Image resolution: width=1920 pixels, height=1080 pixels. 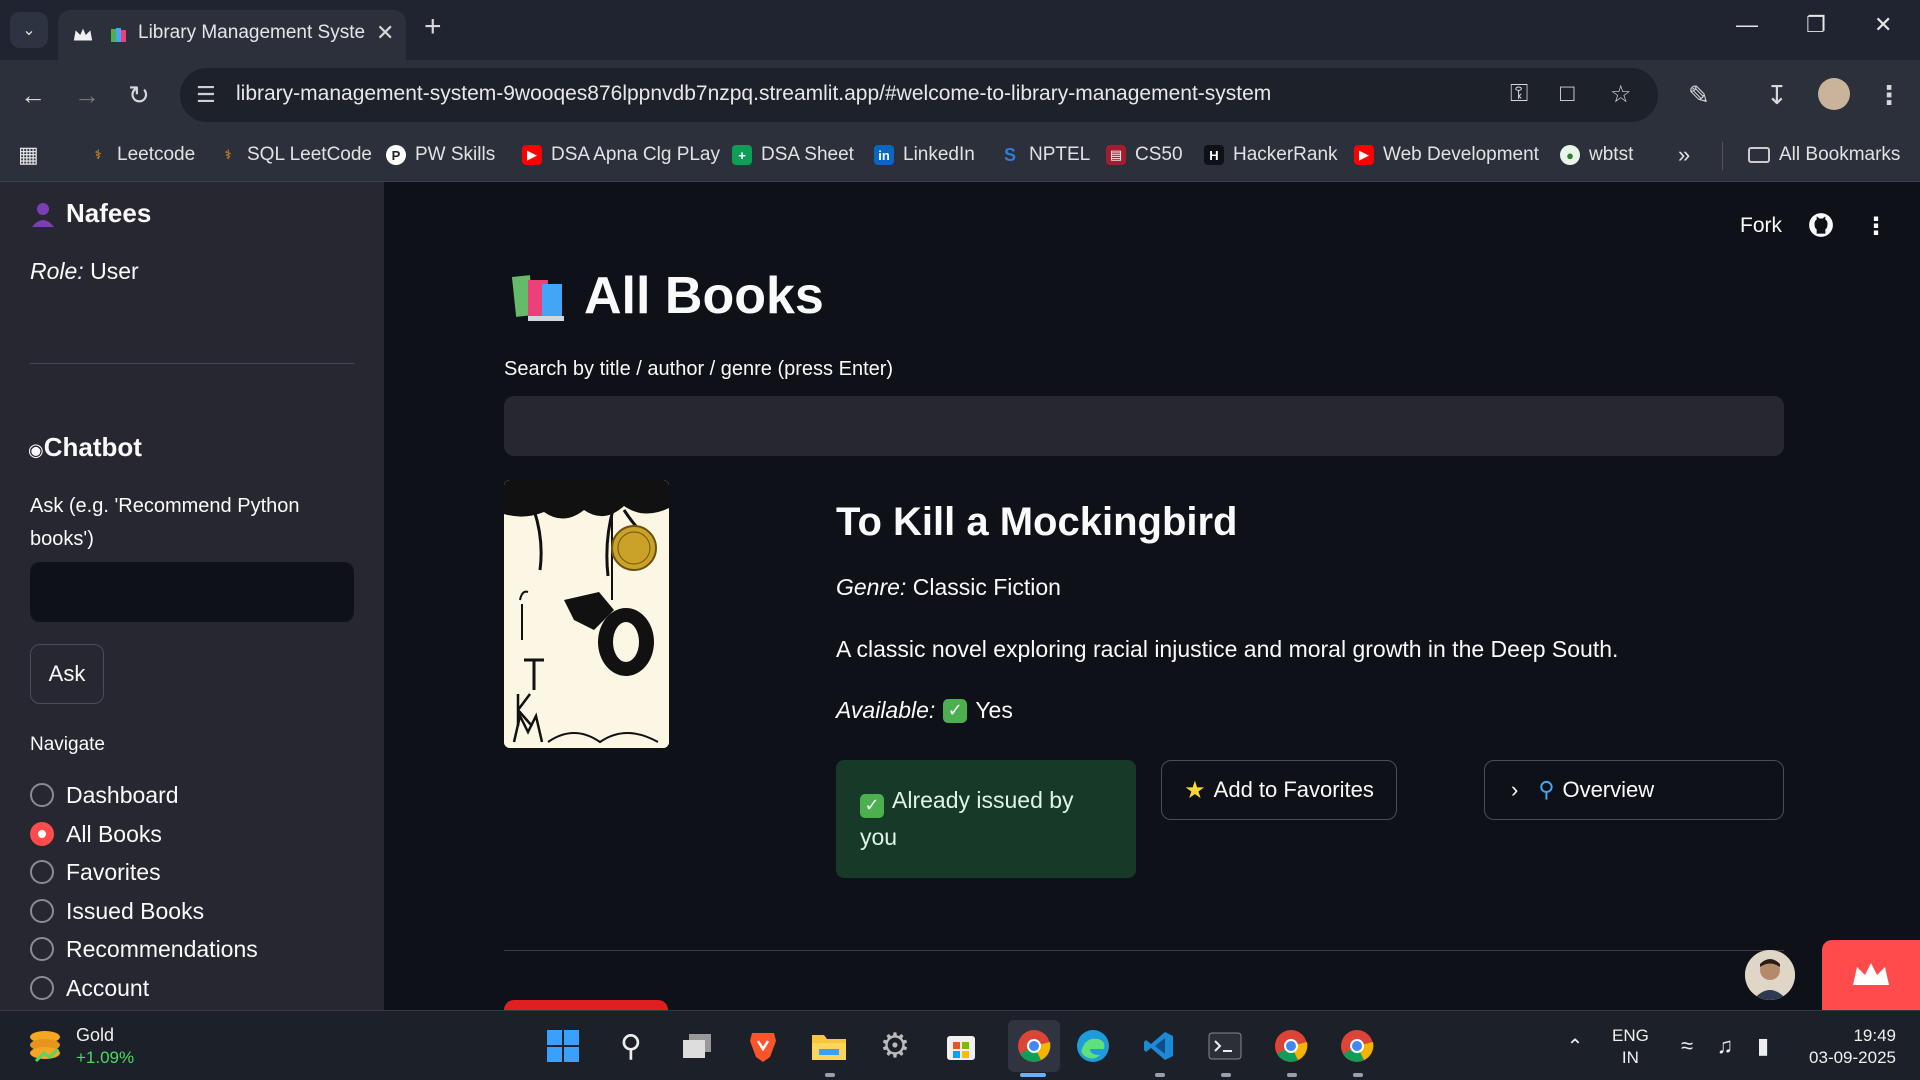 I want to click on overview-expander: › ⚲ Overview, so click(x=1634, y=790).